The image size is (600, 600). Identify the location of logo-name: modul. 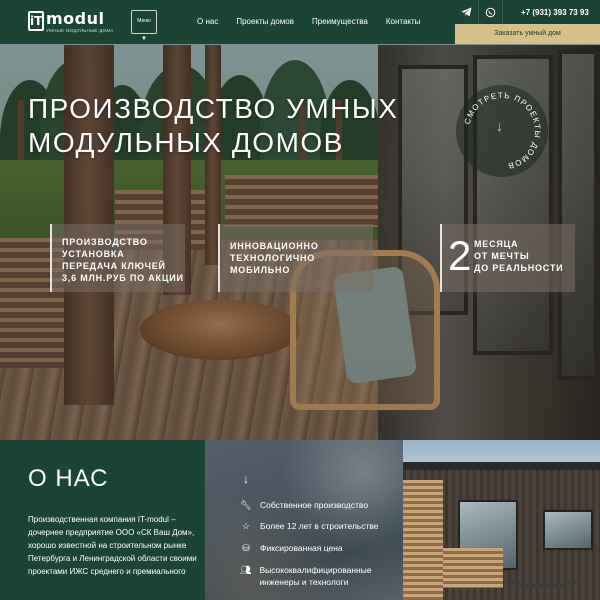
(75, 18).